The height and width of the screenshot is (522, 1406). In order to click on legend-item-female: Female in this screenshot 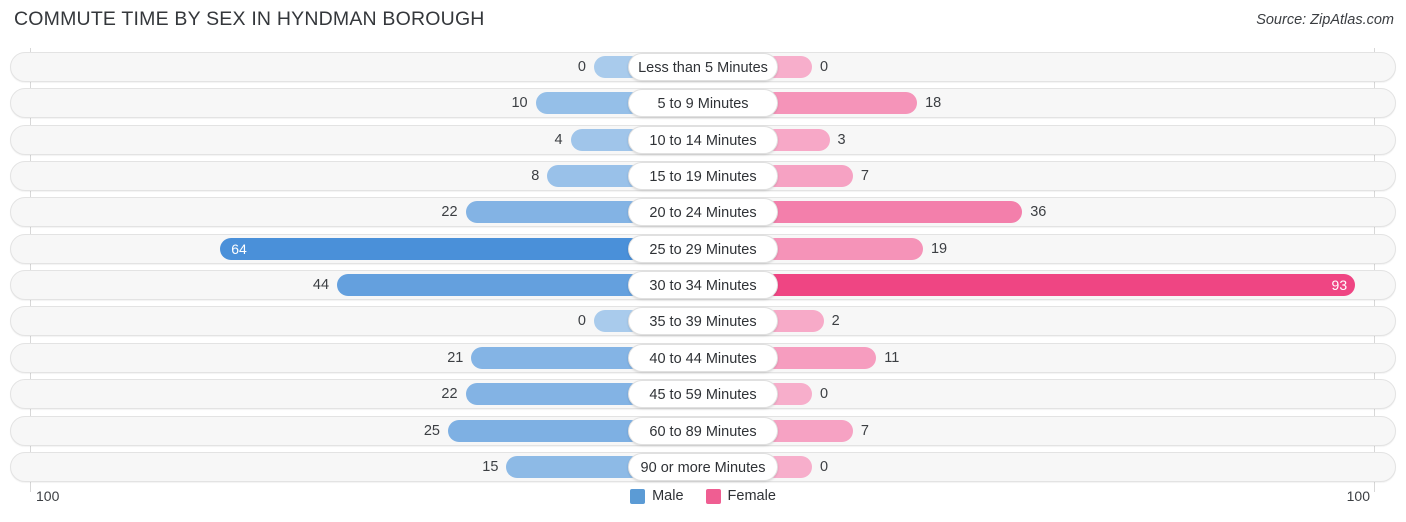, I will do `click(740, 496)`.